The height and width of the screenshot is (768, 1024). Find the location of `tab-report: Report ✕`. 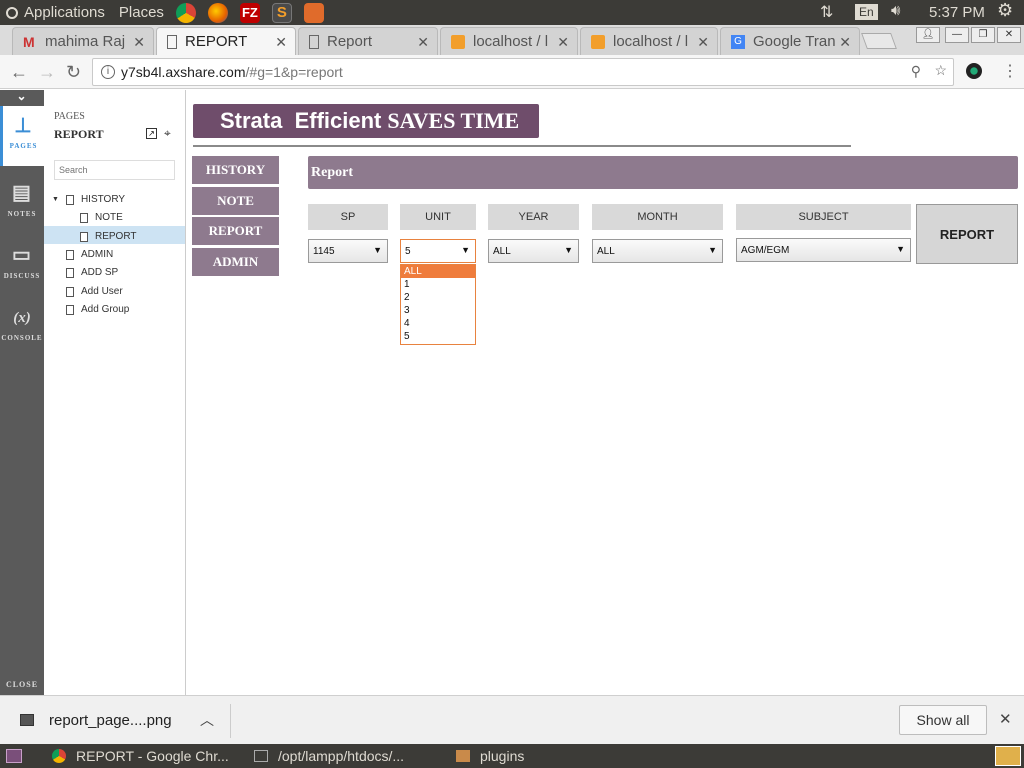

tab-report: Report ✕ is located at coordinates (368, 41).